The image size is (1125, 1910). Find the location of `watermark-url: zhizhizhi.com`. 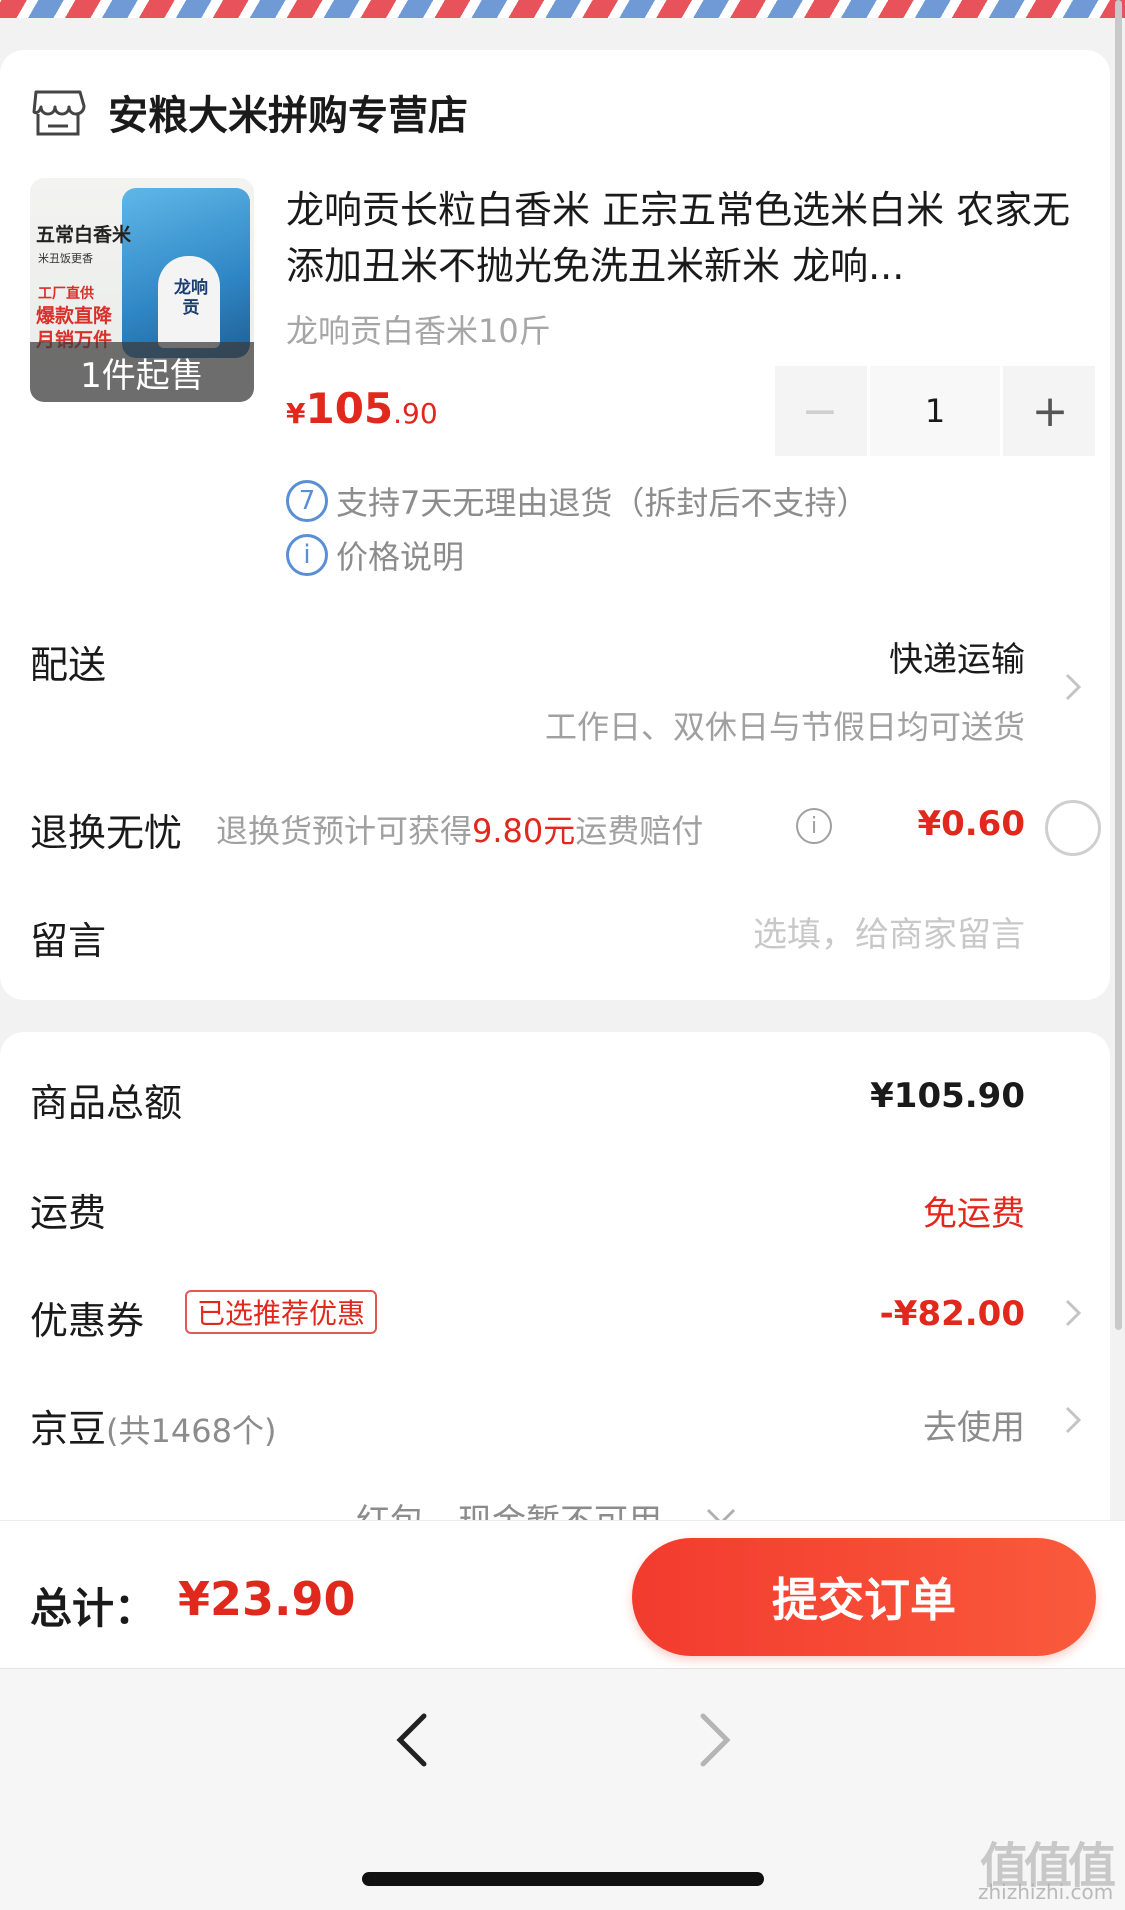

watermark-url: zhizhizhi.com is located at coordinates (1046, 1892).